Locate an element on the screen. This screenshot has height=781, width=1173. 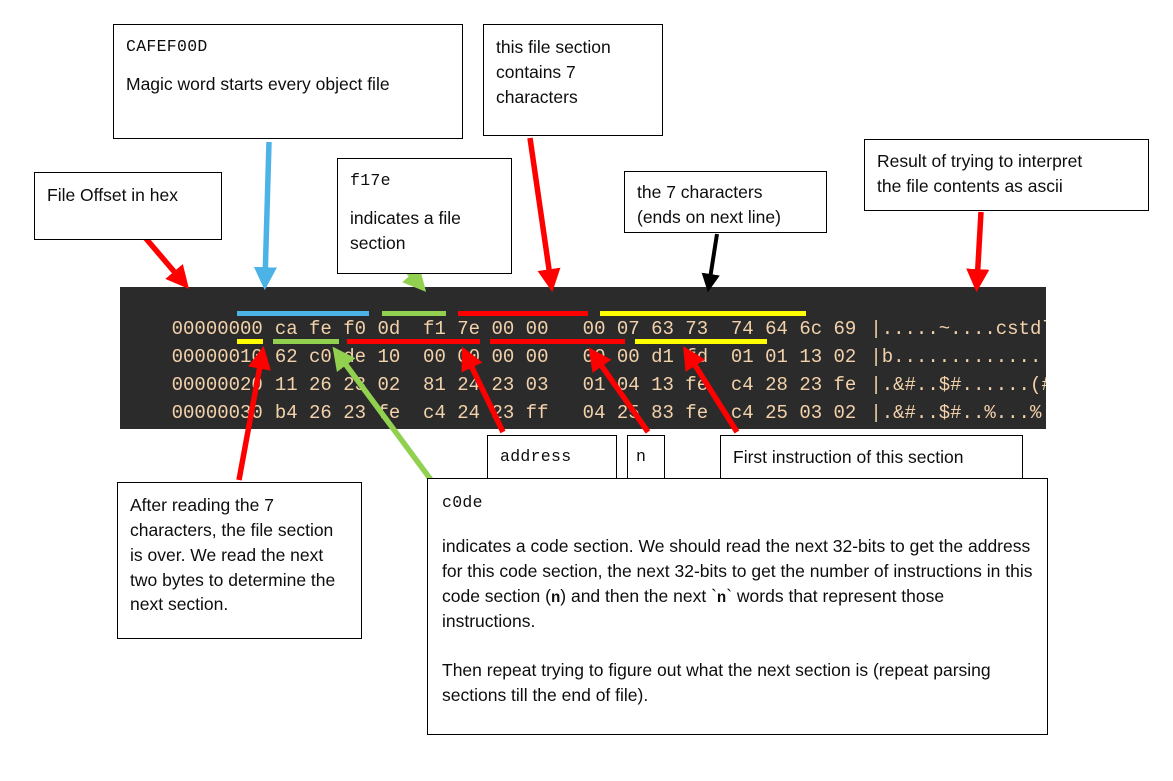
ascii-result-line1: Result of trying to interpret is located at coordinates (980, 161).